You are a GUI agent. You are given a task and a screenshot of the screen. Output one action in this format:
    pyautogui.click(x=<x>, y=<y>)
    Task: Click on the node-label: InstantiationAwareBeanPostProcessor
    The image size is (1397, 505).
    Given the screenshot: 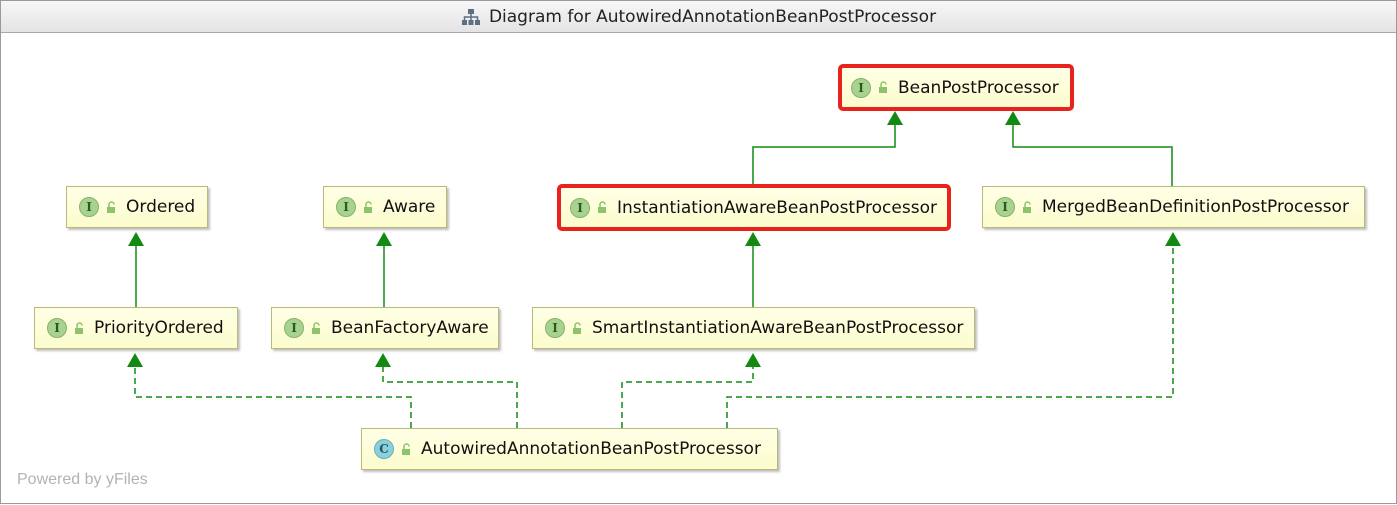 What is the action you would take?
    pyautogui.click(x=777, y=207)
    